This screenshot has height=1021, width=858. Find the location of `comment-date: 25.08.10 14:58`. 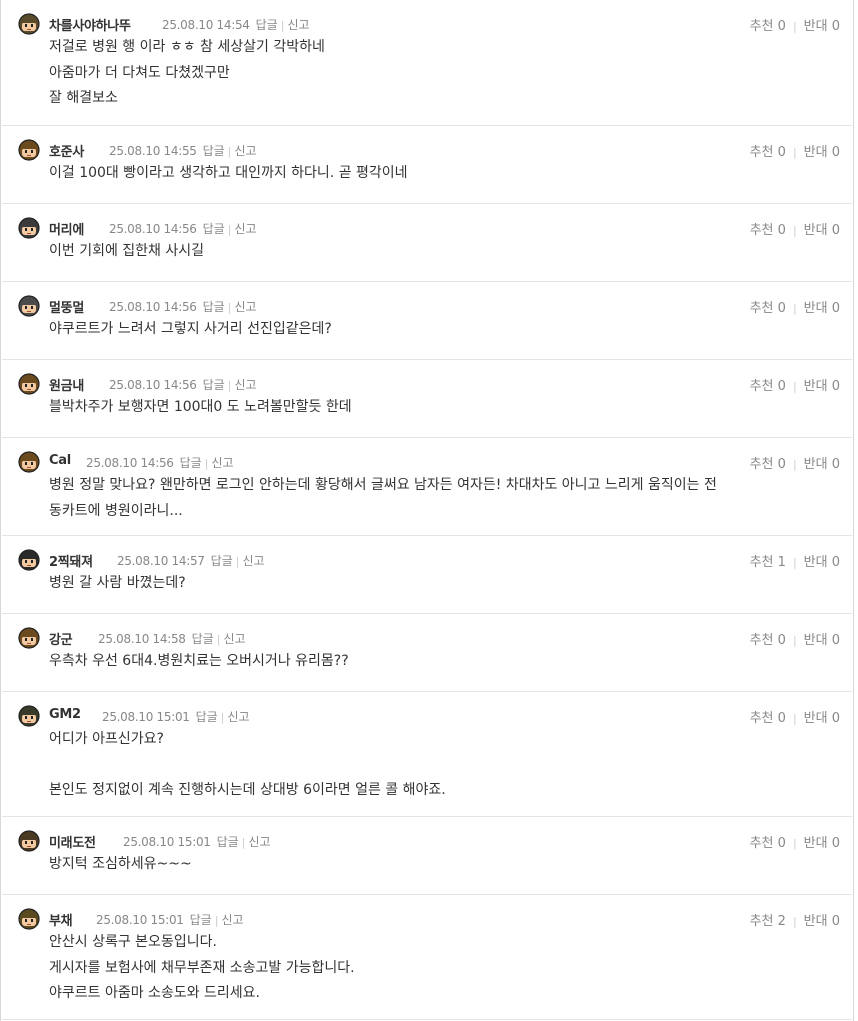

comment-date: 25.08.10 14:58 is located at coordinates (142, 639).